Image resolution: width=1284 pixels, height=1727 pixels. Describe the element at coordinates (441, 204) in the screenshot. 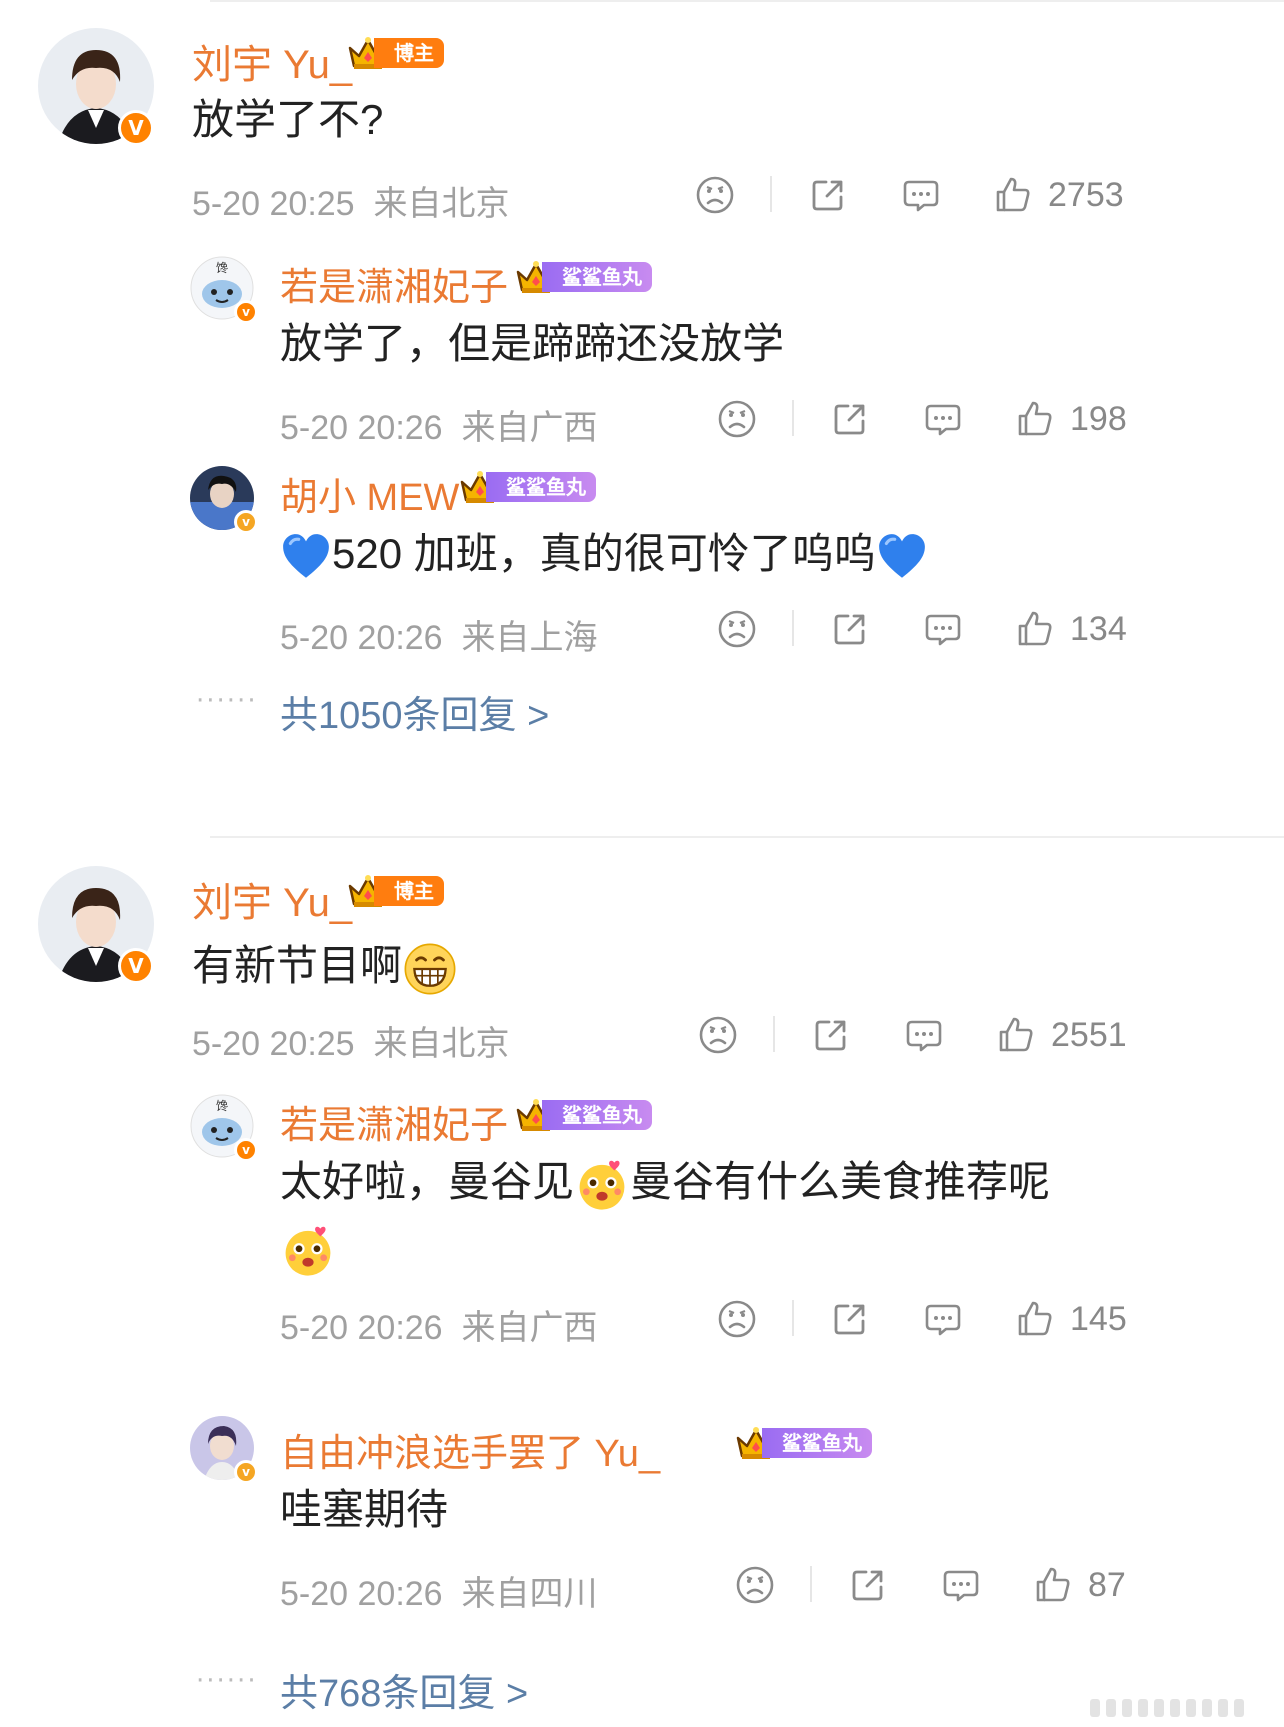

I see `location: 来自北京` at that location.